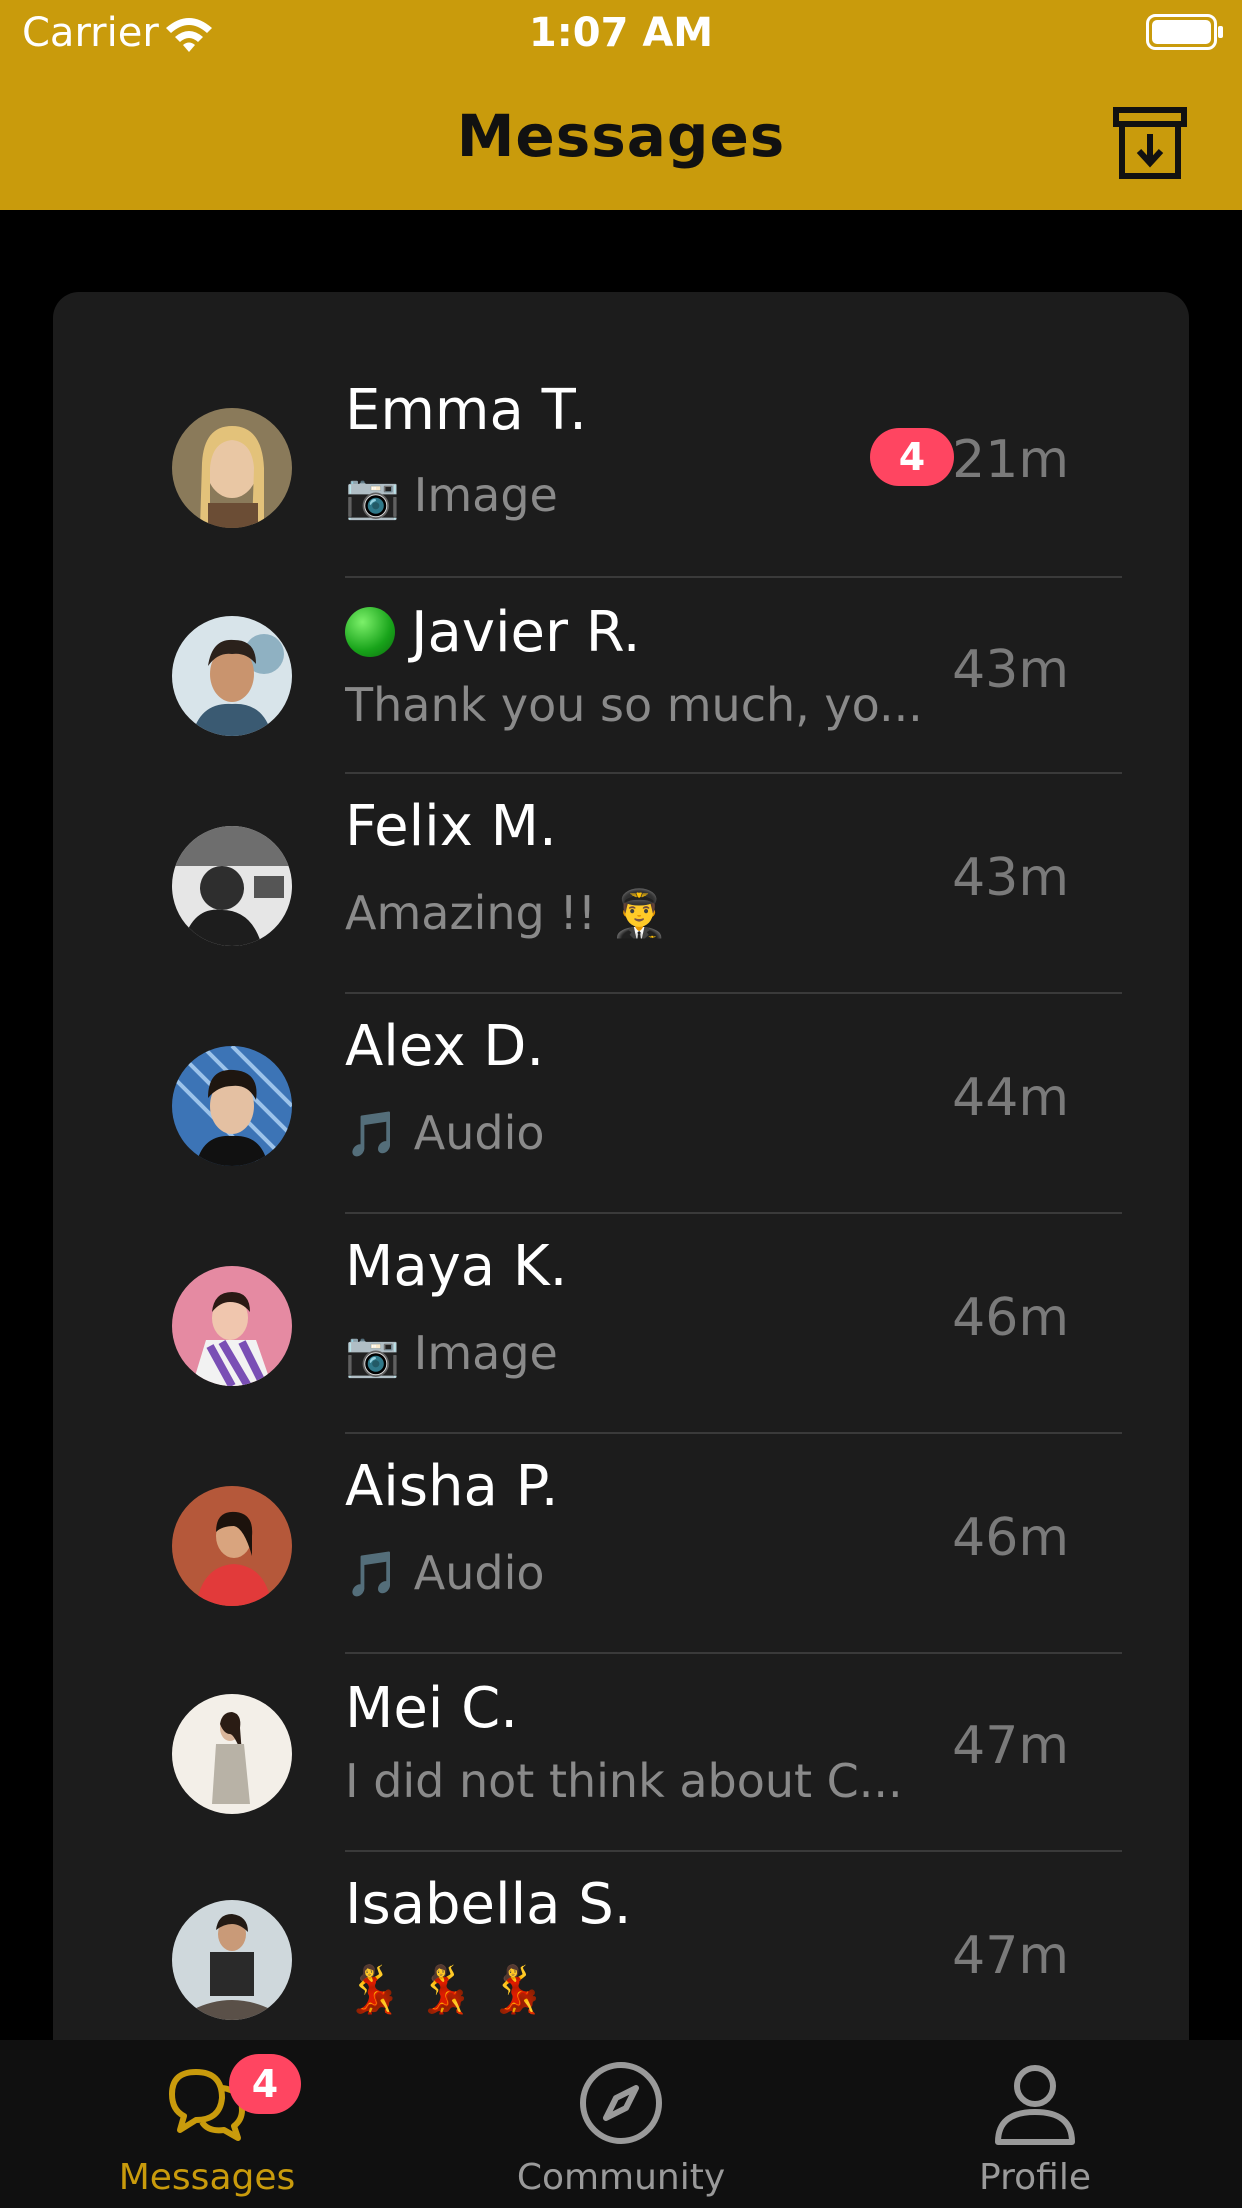  I want to click on conversation-row: Alex D. 🎵 Audio 44m, so click(621, 1103).